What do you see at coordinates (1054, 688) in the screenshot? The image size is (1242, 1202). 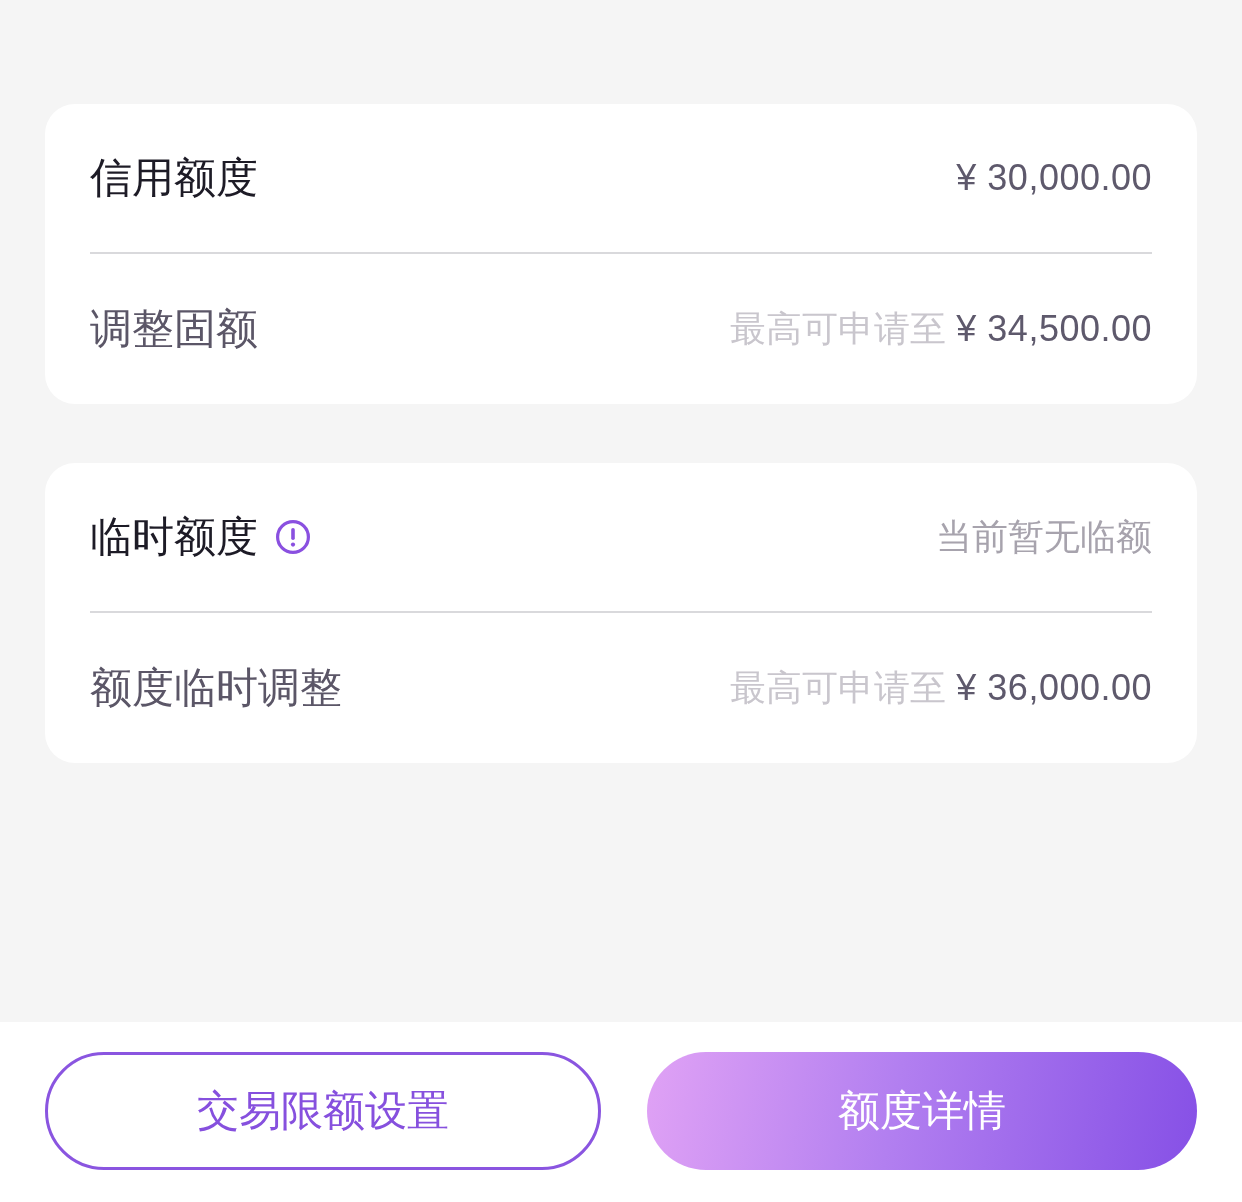 I see `amount-value: ¥ 36,000.00` at bounding box center [1054, 688].